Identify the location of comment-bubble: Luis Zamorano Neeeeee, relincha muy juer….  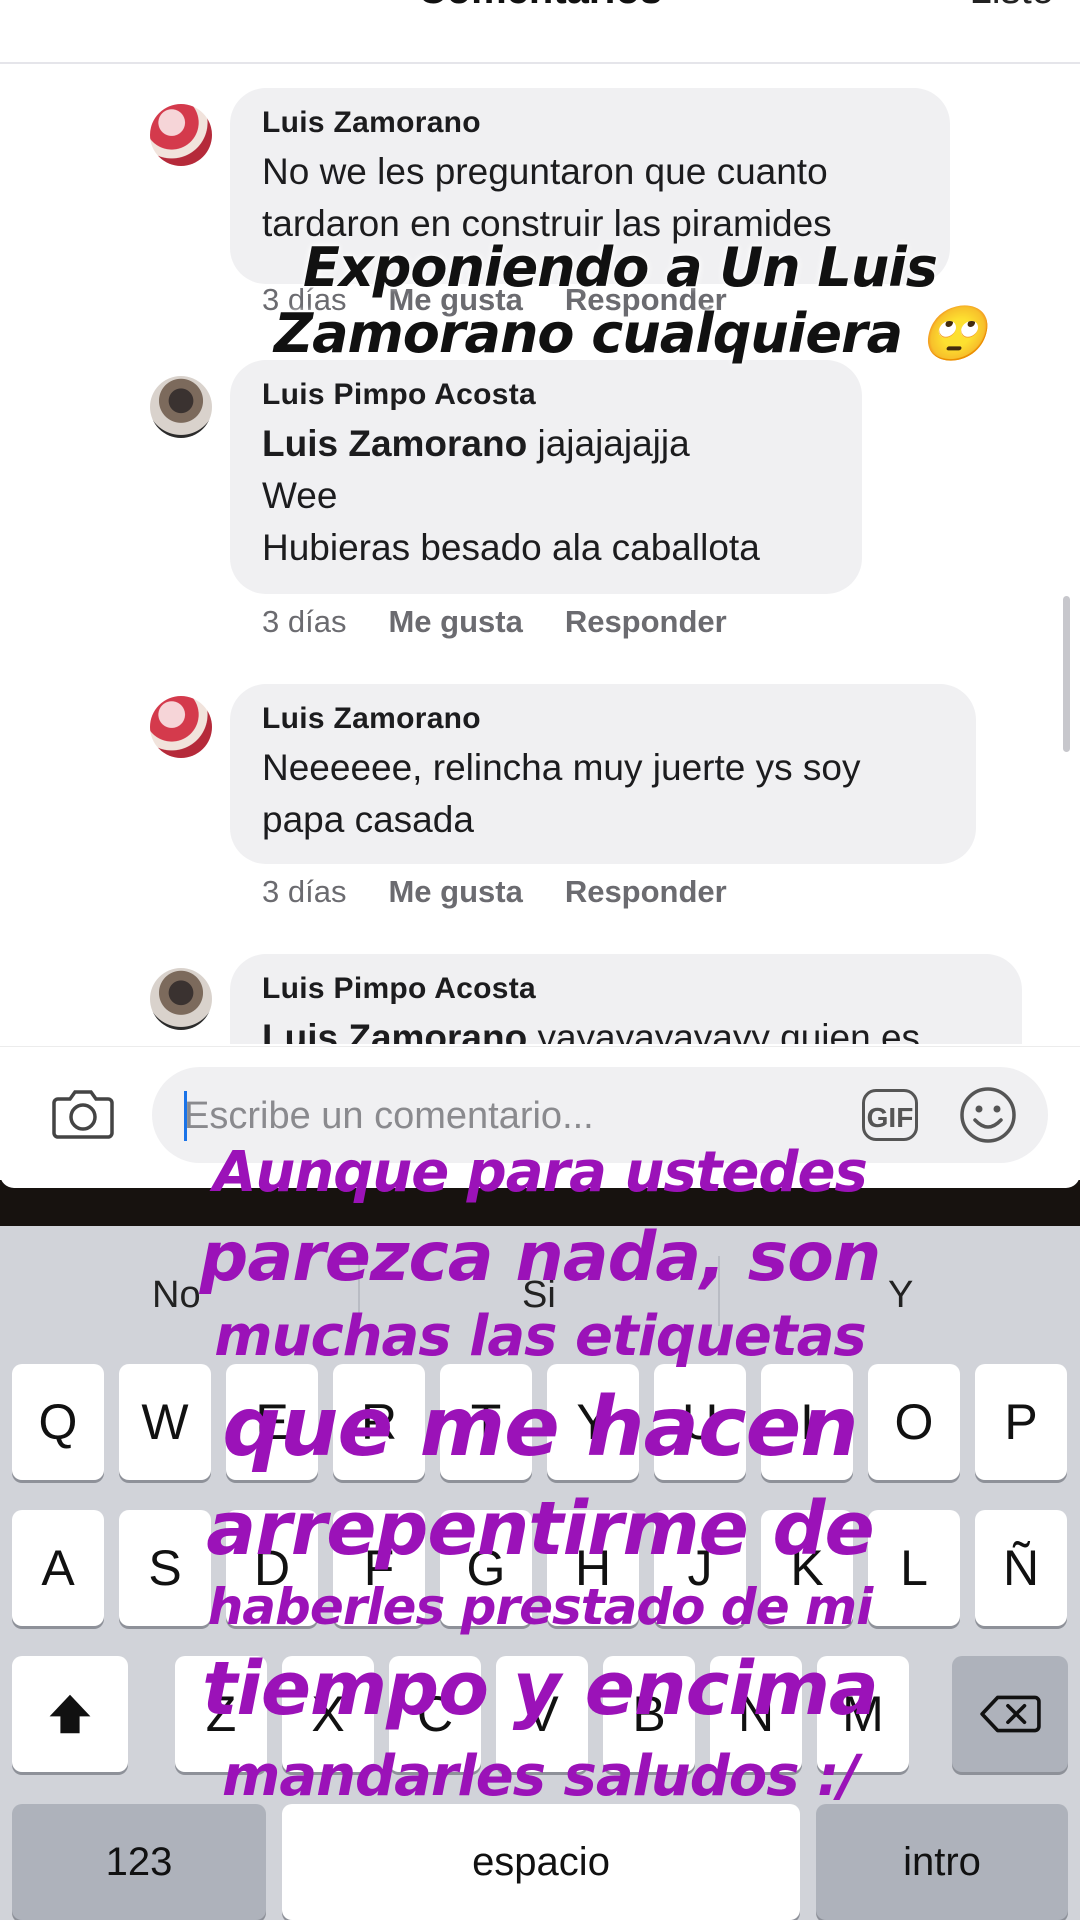
(603, 774).